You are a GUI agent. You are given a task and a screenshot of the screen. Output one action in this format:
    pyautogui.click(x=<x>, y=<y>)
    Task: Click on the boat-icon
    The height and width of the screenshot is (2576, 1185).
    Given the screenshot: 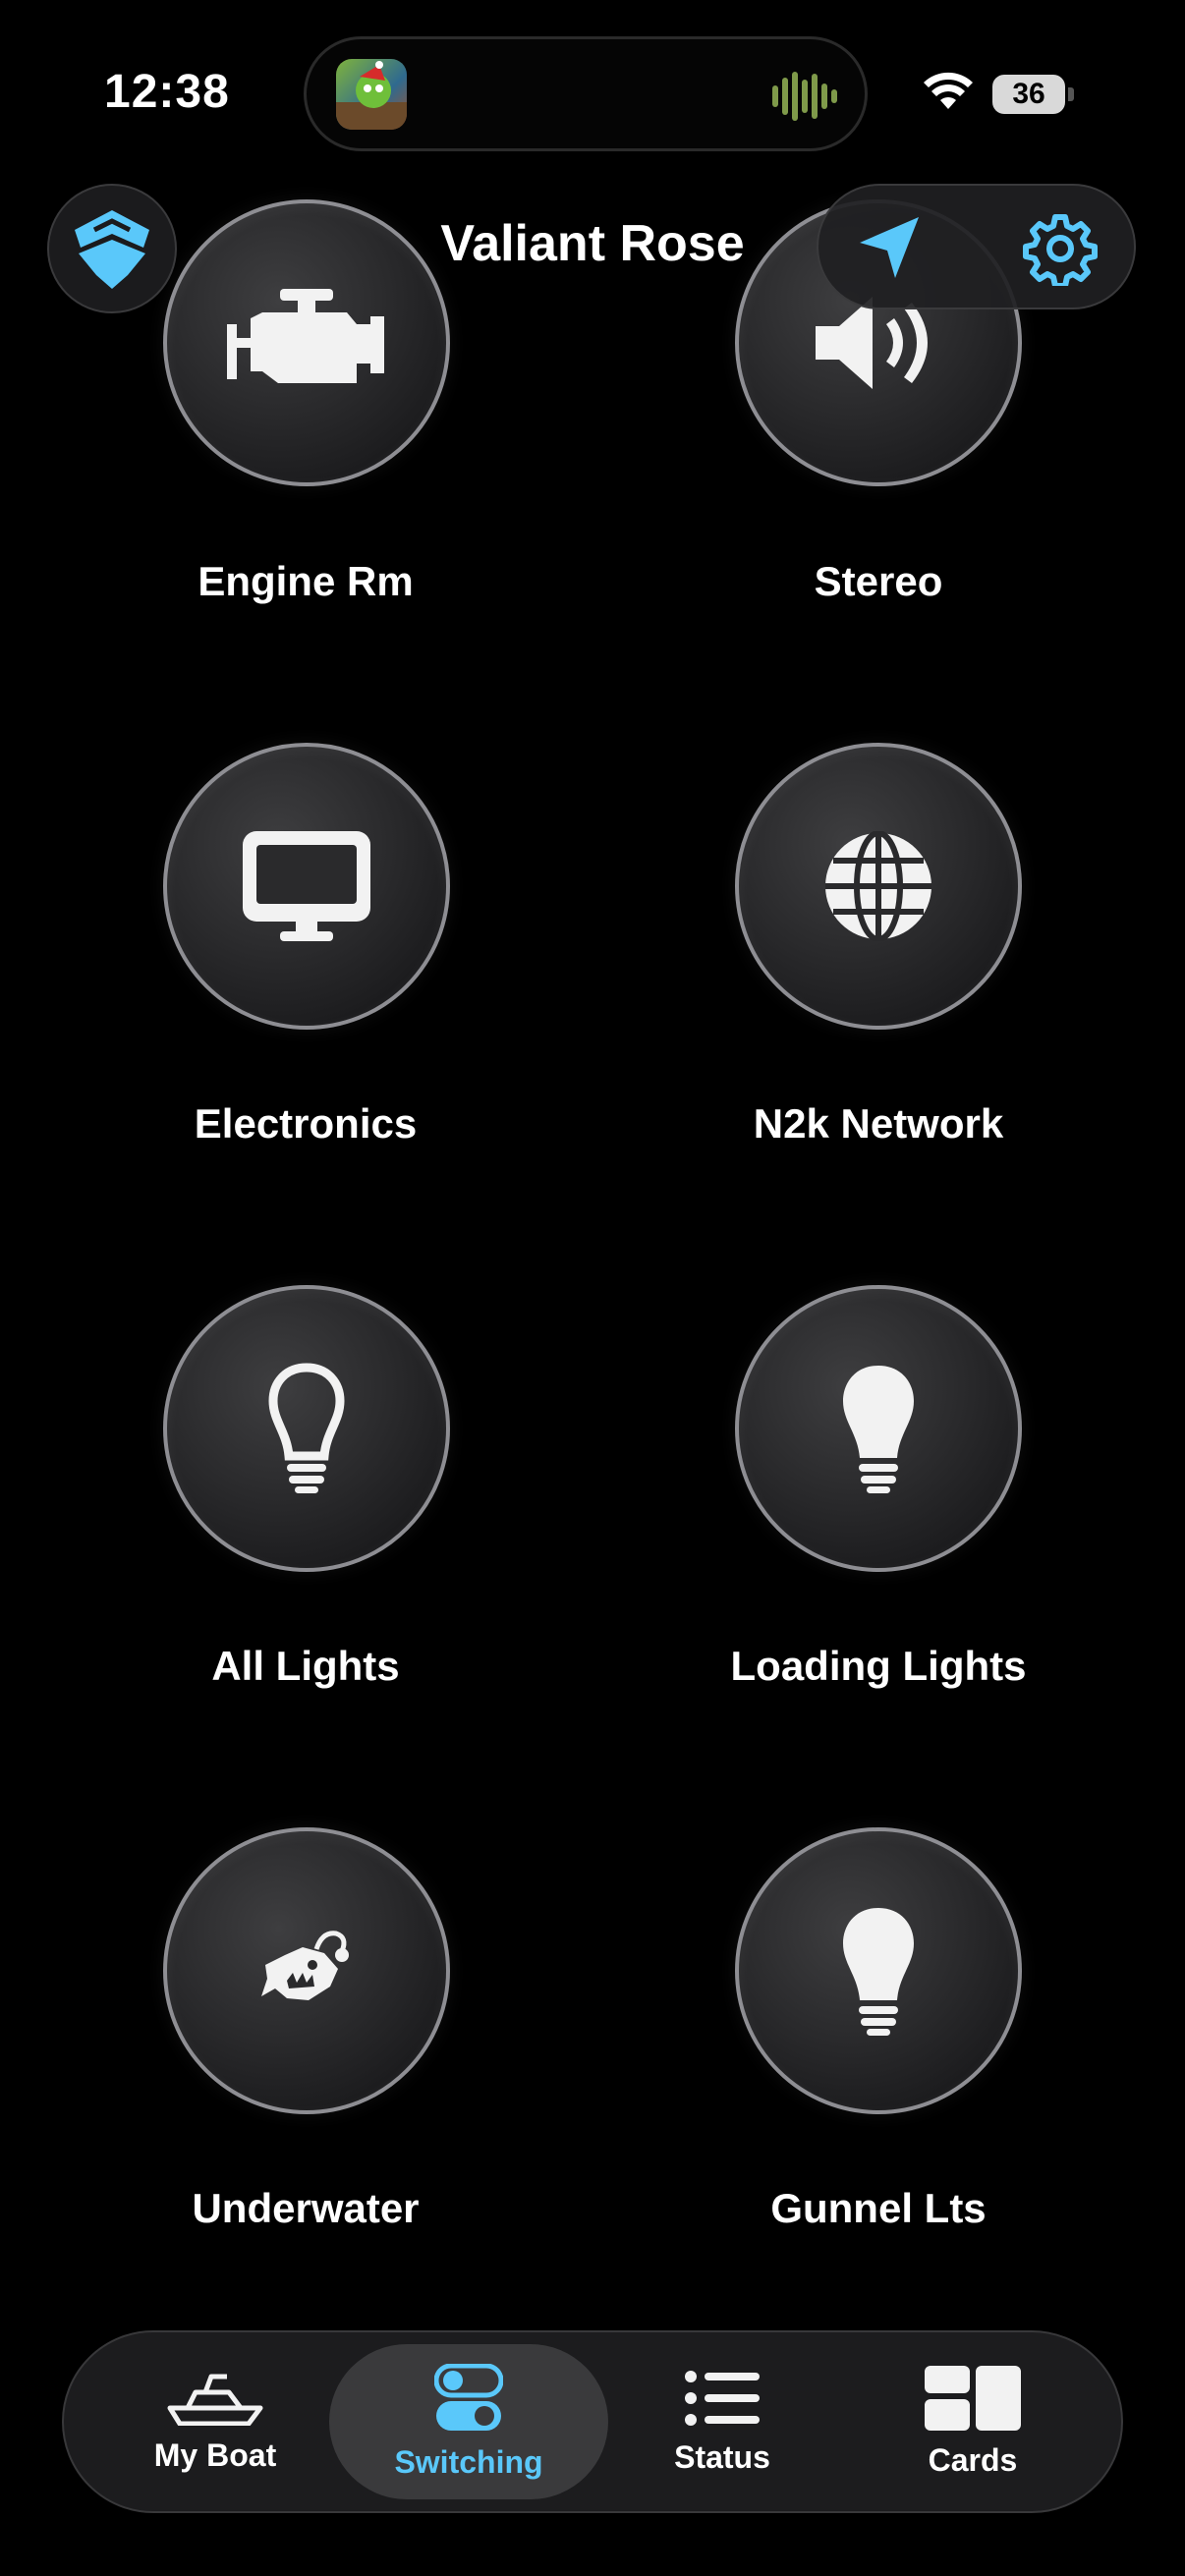 What is the action you would take?
    pyautogui.click(x=215, y=2400)
    